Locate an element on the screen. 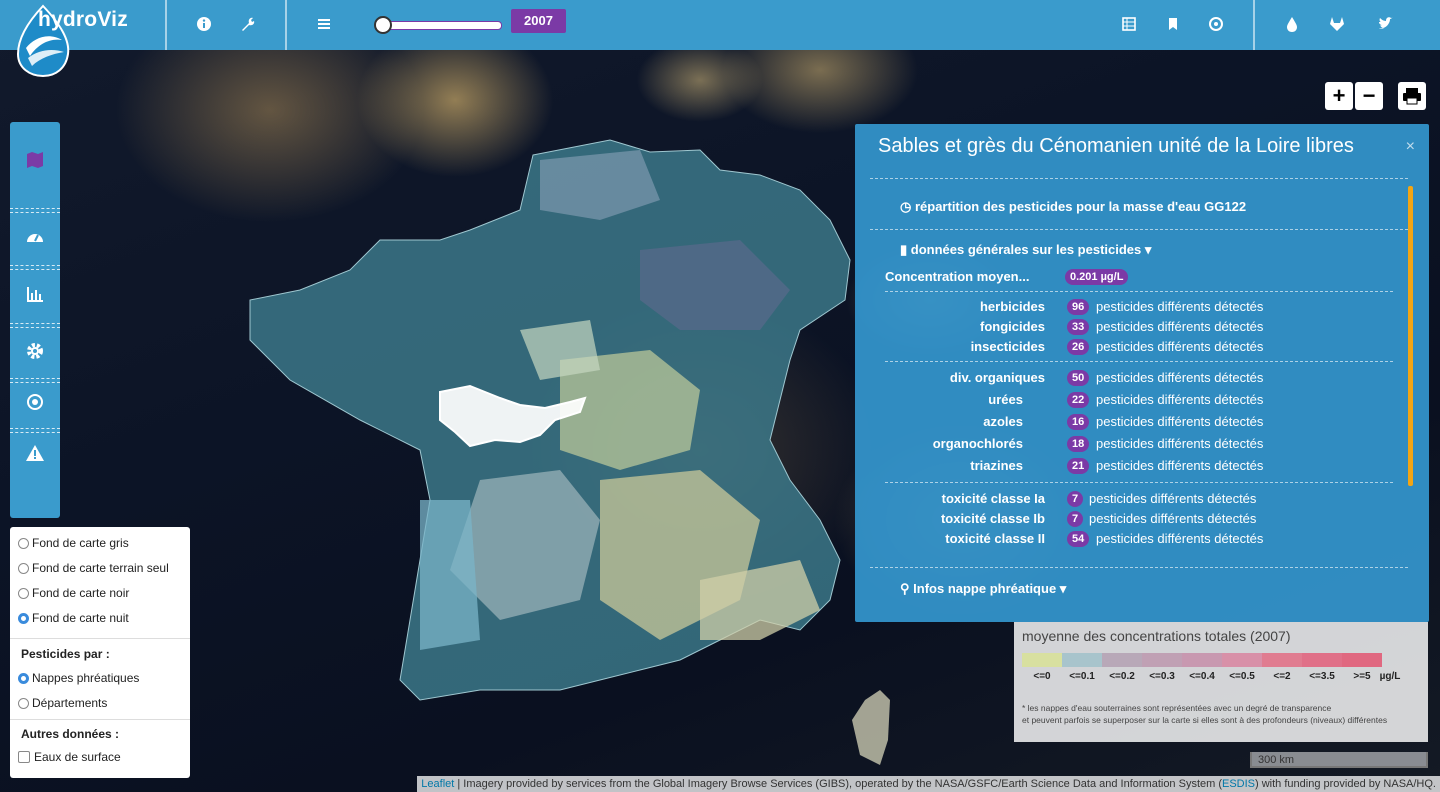 This screenshot has width=1440, height=792. left-sidebar is located at coordinates (35, 320).